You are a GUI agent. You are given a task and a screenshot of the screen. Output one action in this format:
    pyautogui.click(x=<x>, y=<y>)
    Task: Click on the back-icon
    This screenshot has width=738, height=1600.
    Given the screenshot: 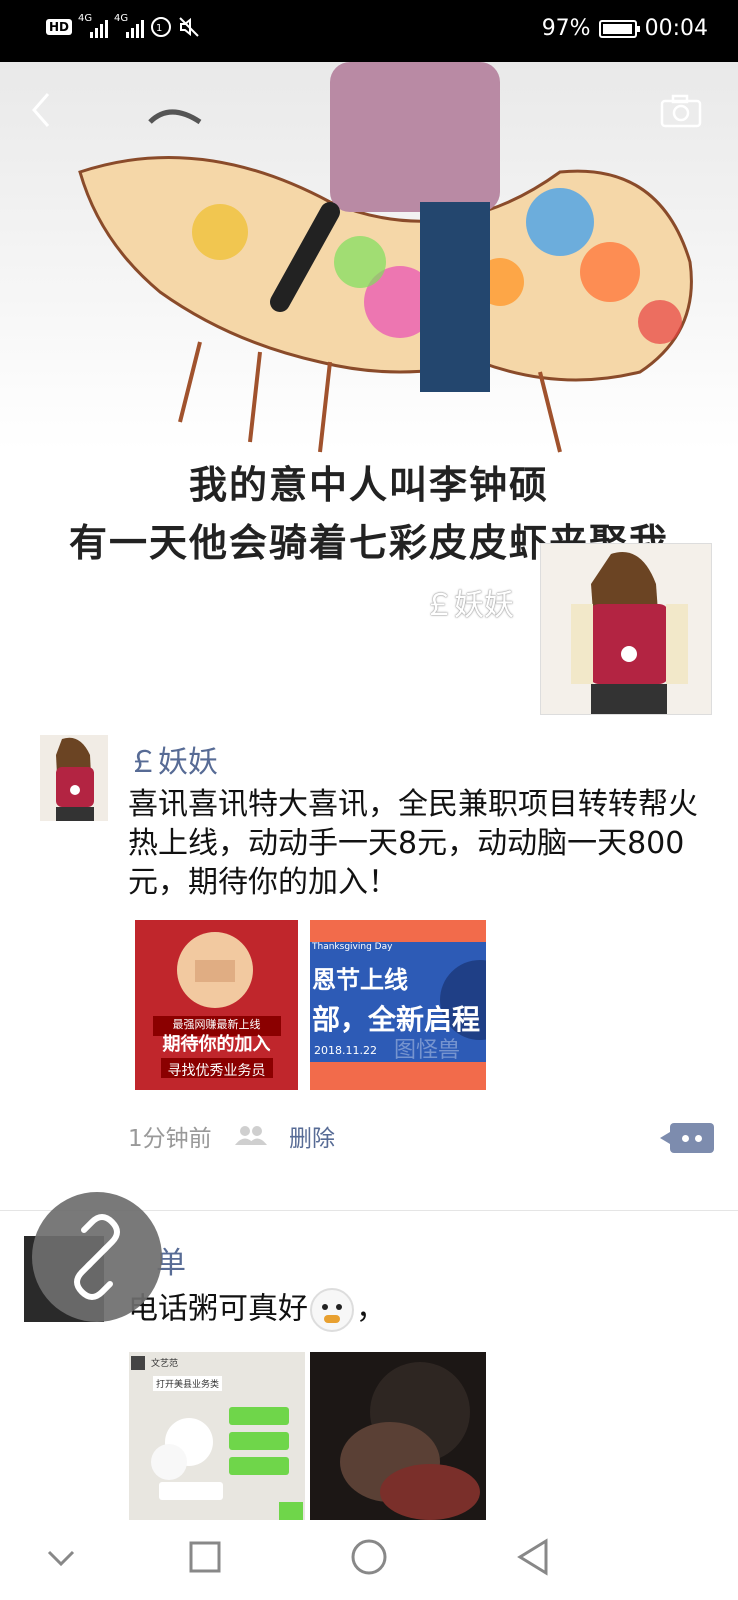 What is the action you would take?
    pyautogui.click(x=533, y=1557)
    